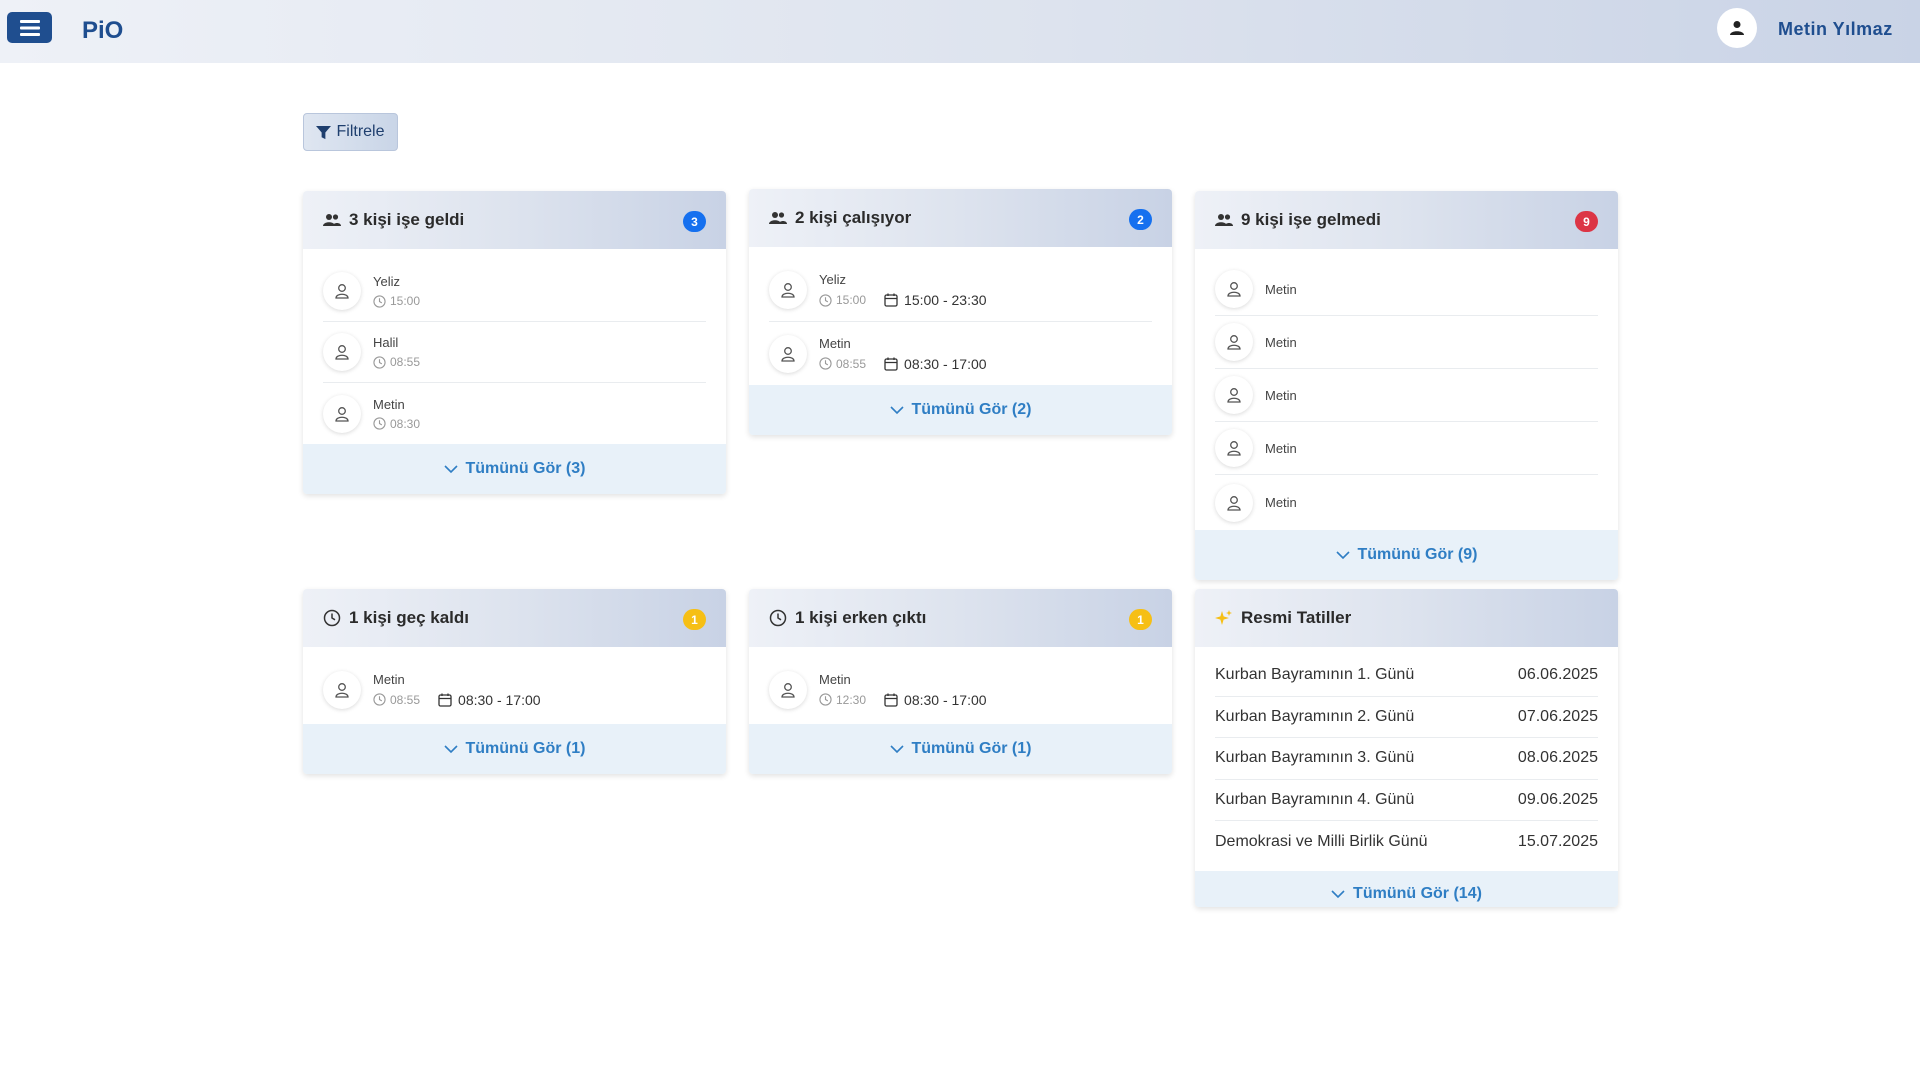  I want to click on filter-label: Filtrele, so click(360, 131).